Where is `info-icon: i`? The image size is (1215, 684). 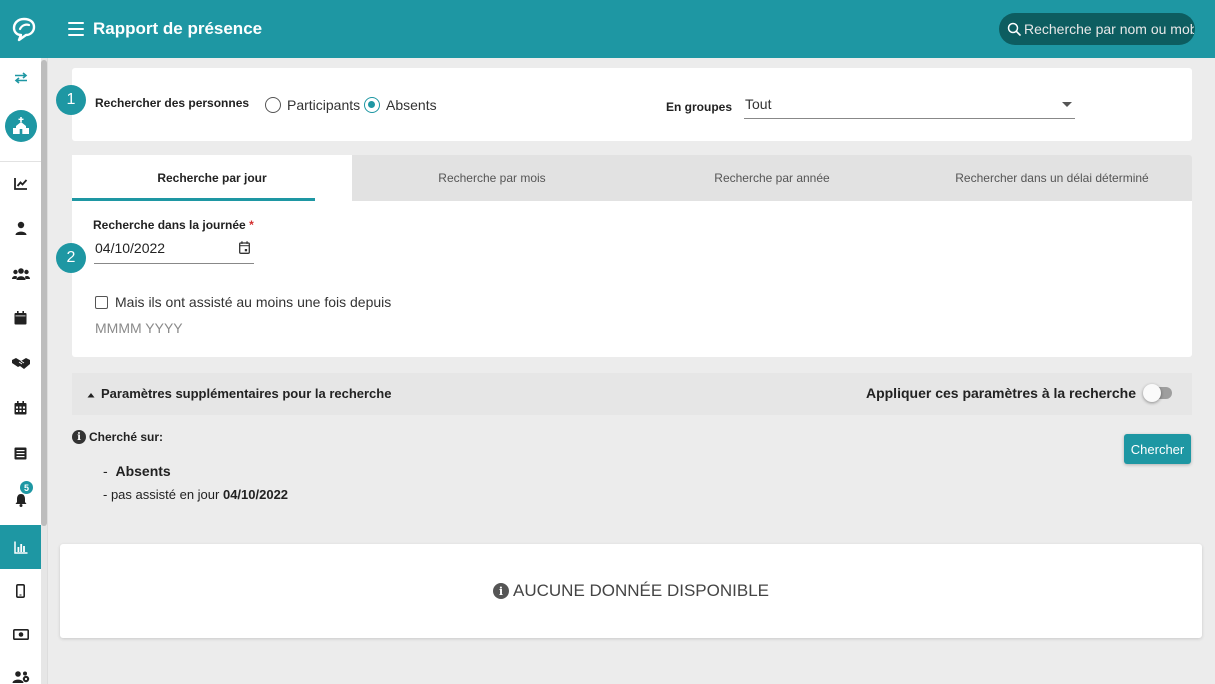 info-icon: i is located at coordinates (79, 437).